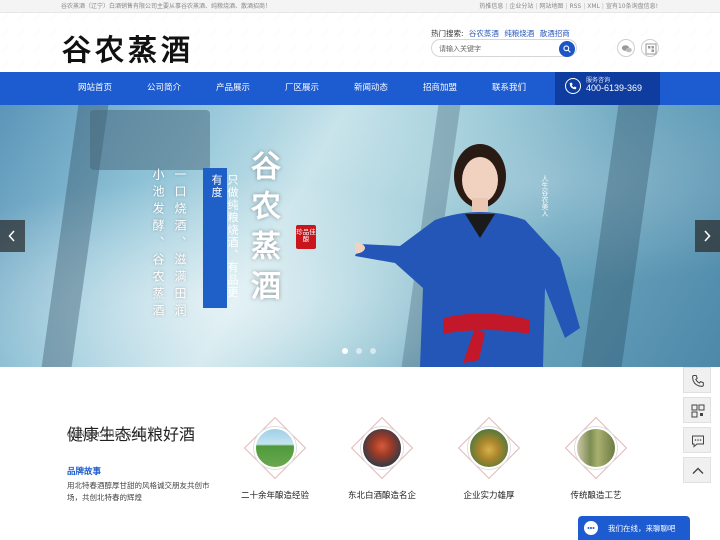 The height and width of the screenshot is (540, 720). I want to click on back-to-top-icon, so click(698, 470).